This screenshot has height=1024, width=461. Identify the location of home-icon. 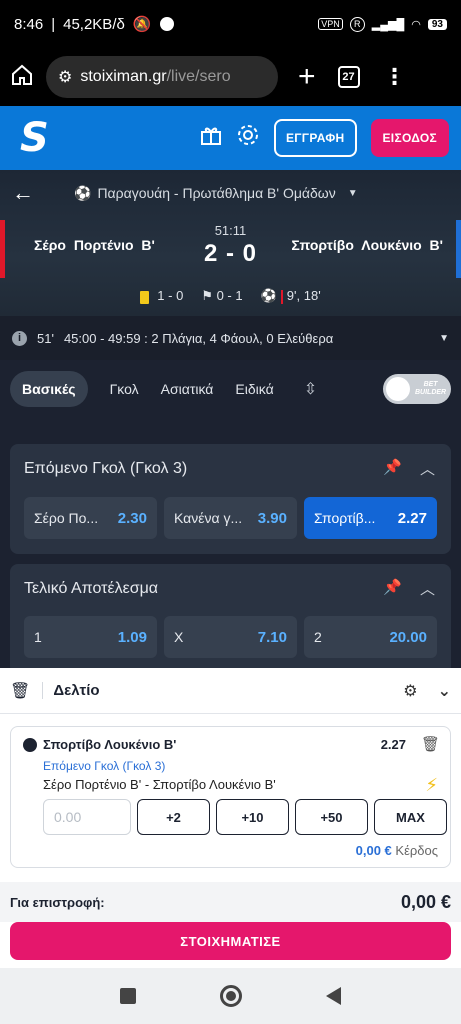
(22, 77).